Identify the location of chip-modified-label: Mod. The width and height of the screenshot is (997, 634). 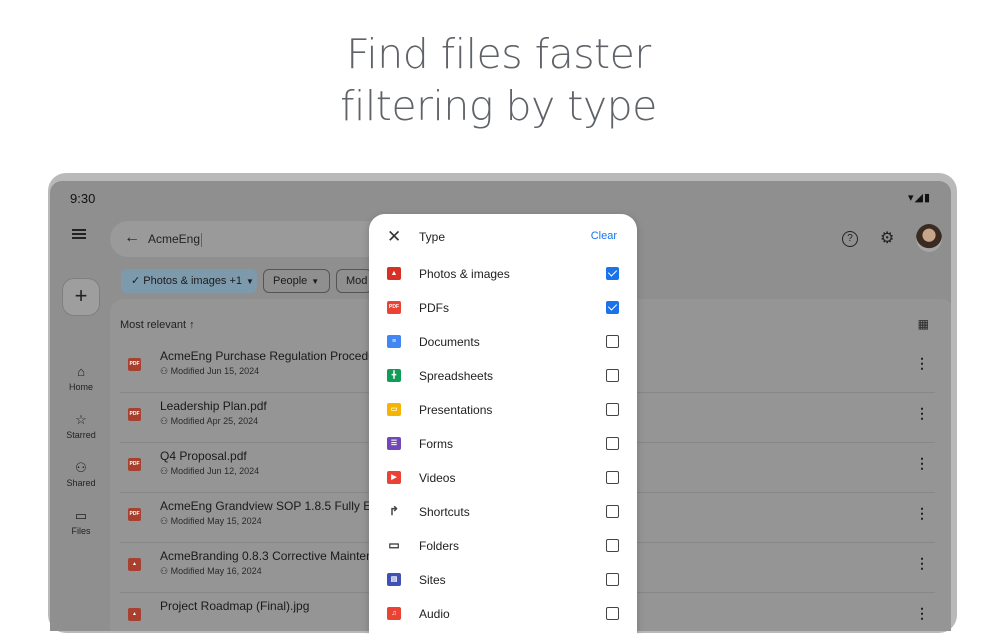
(357, 281).